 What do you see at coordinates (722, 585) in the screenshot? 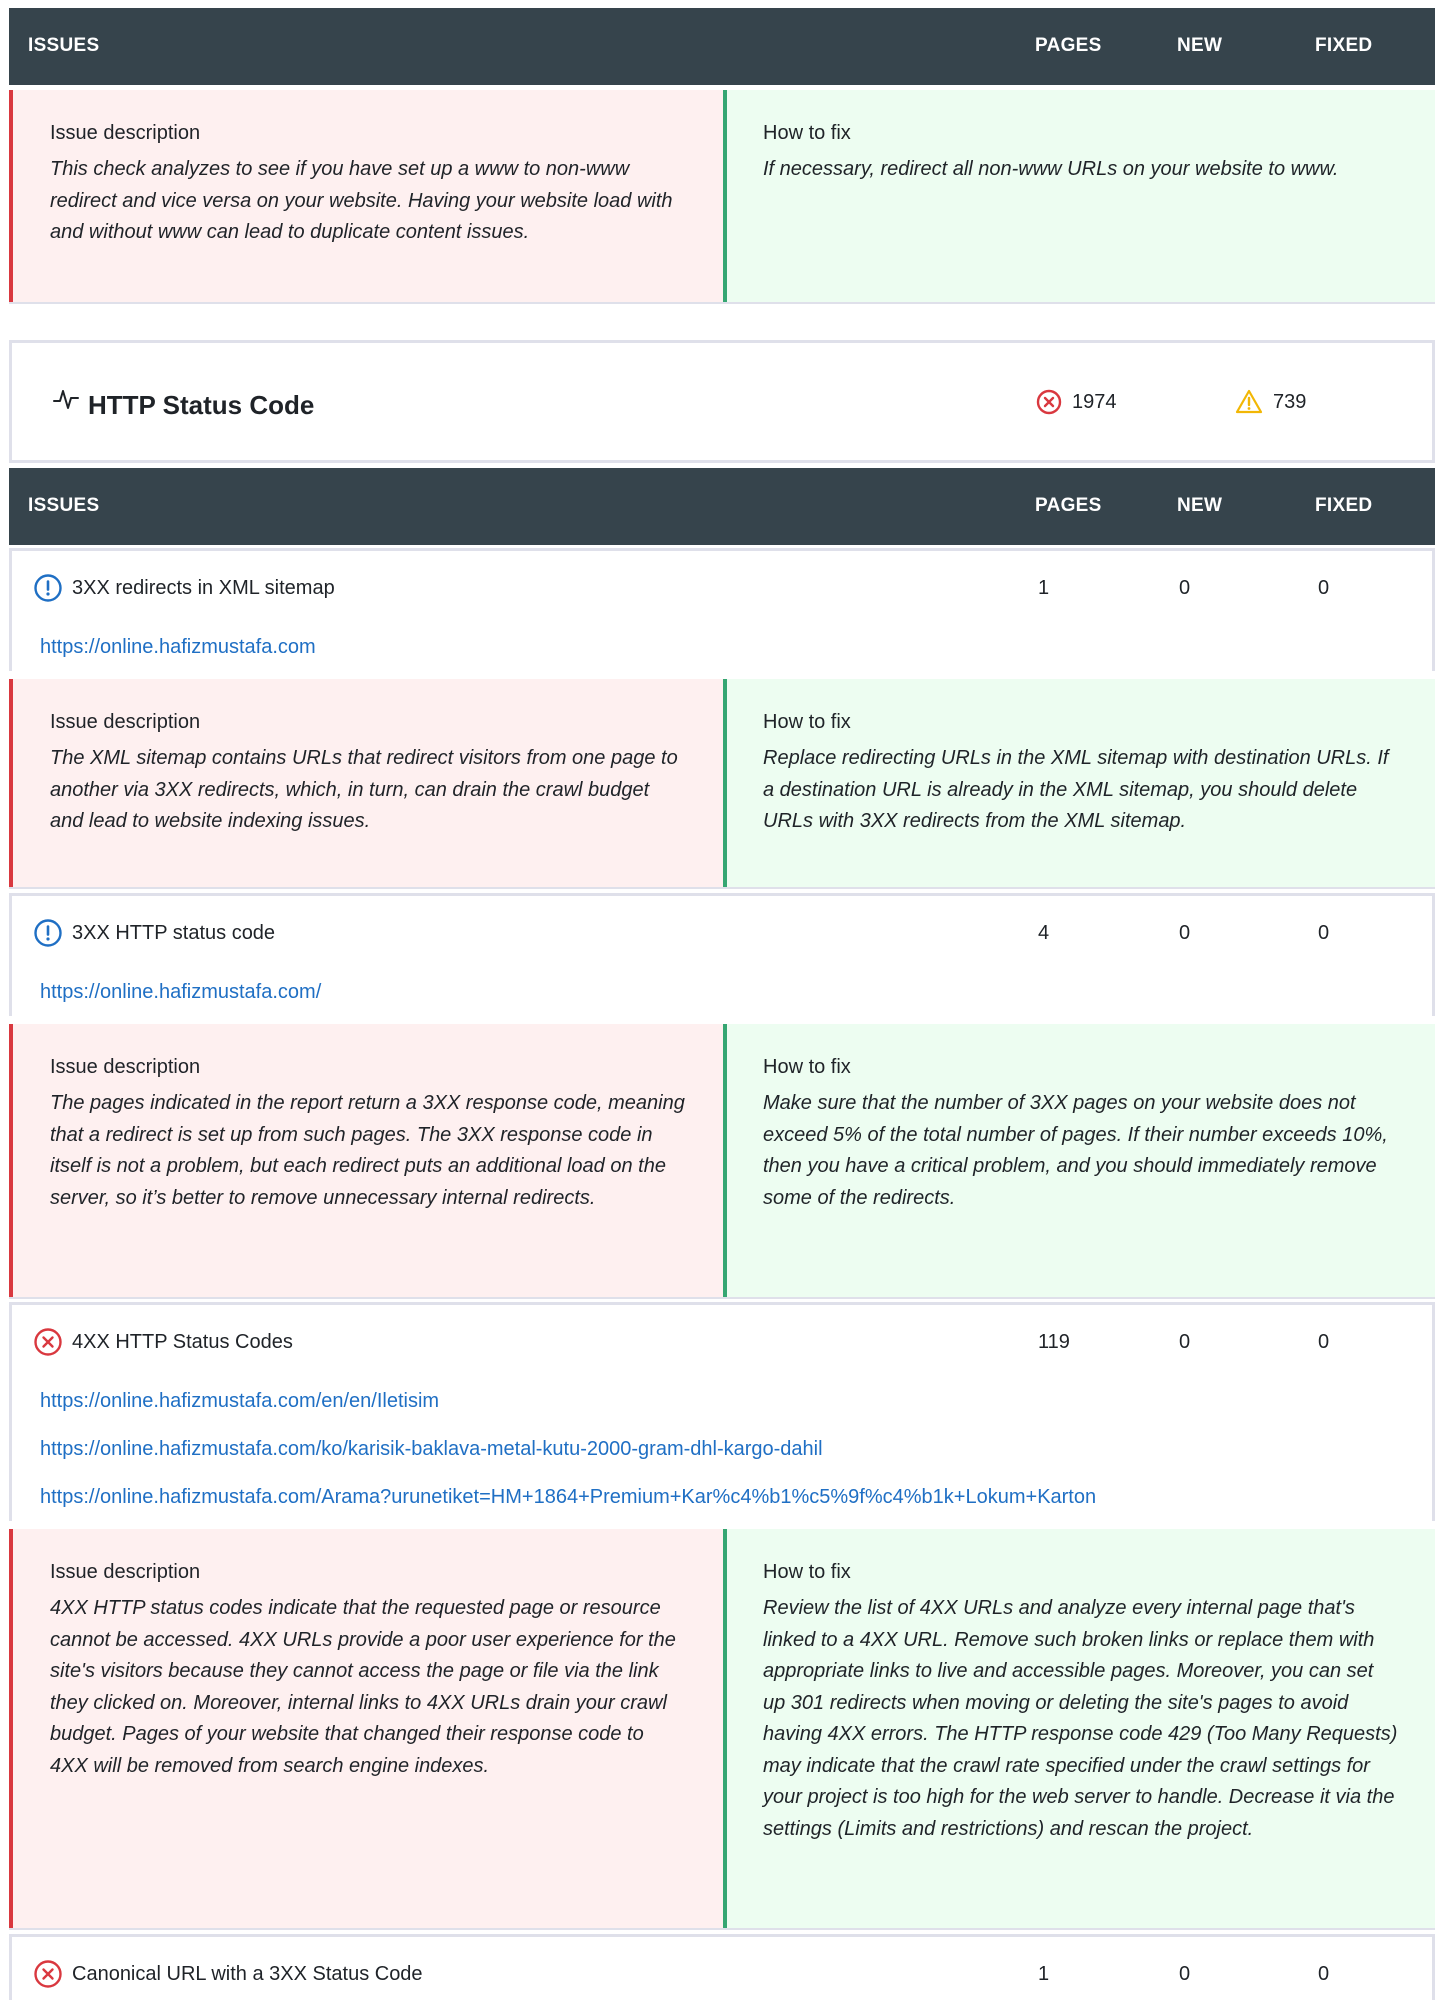
I see `issue-row: 3XX redirects in XML sitemap 1 0 0` at bounding box center [722, 585].